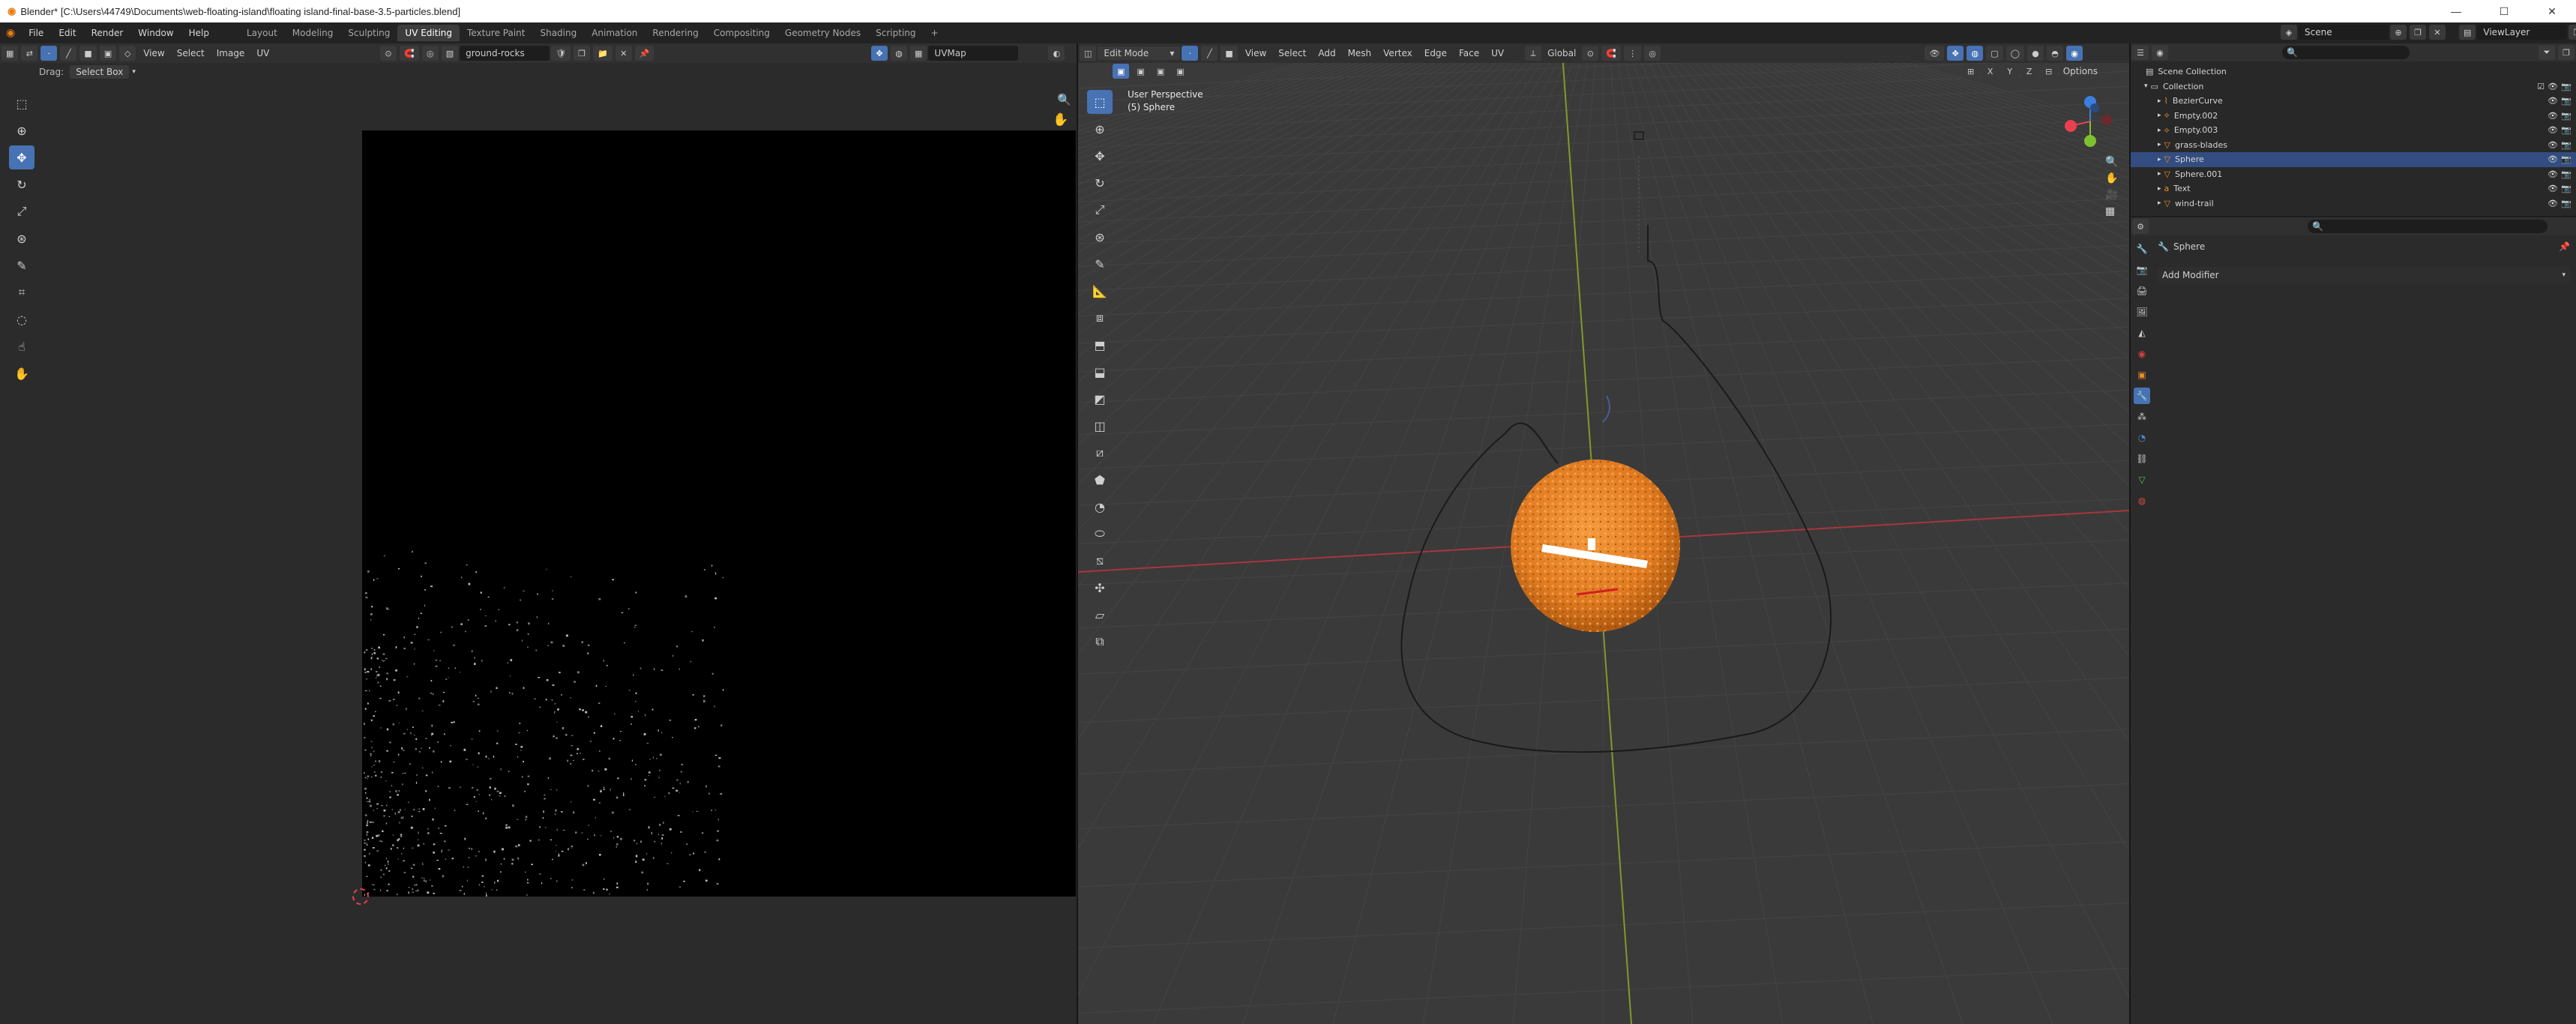 This screenshot has width=2576, height=1024. Describe the element at coordinates (1435, 53) in the screenshot. I see `vp-menu-edge: Edge` at that location.